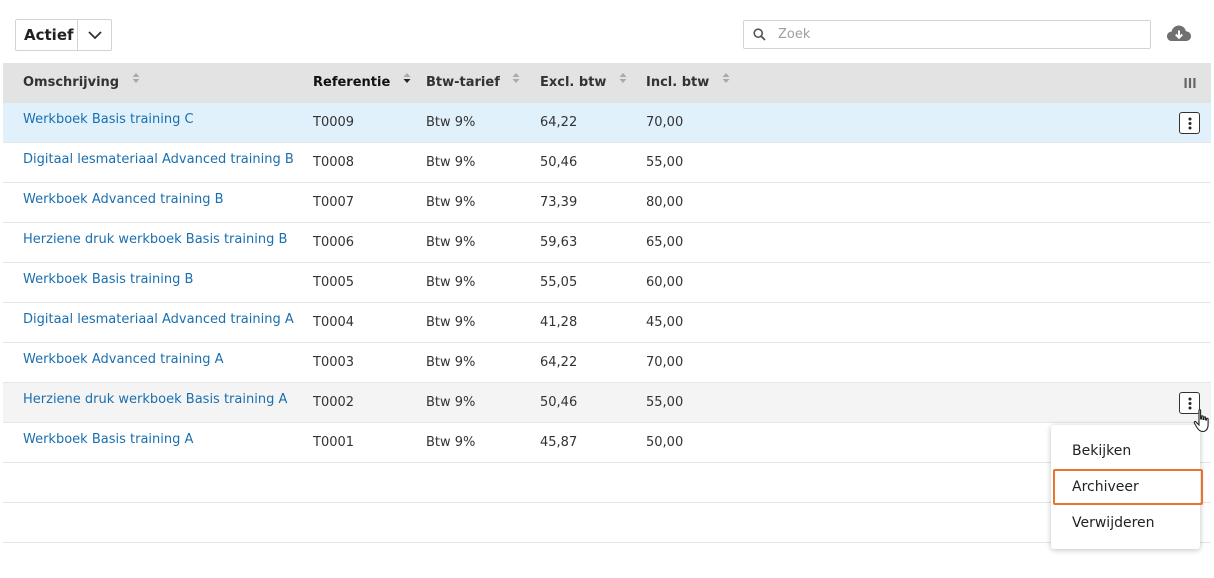  Describe the element at coordinates (108, 123) in the screenshot. I see `row-description-link: Werkboek Basis training C` at that location.